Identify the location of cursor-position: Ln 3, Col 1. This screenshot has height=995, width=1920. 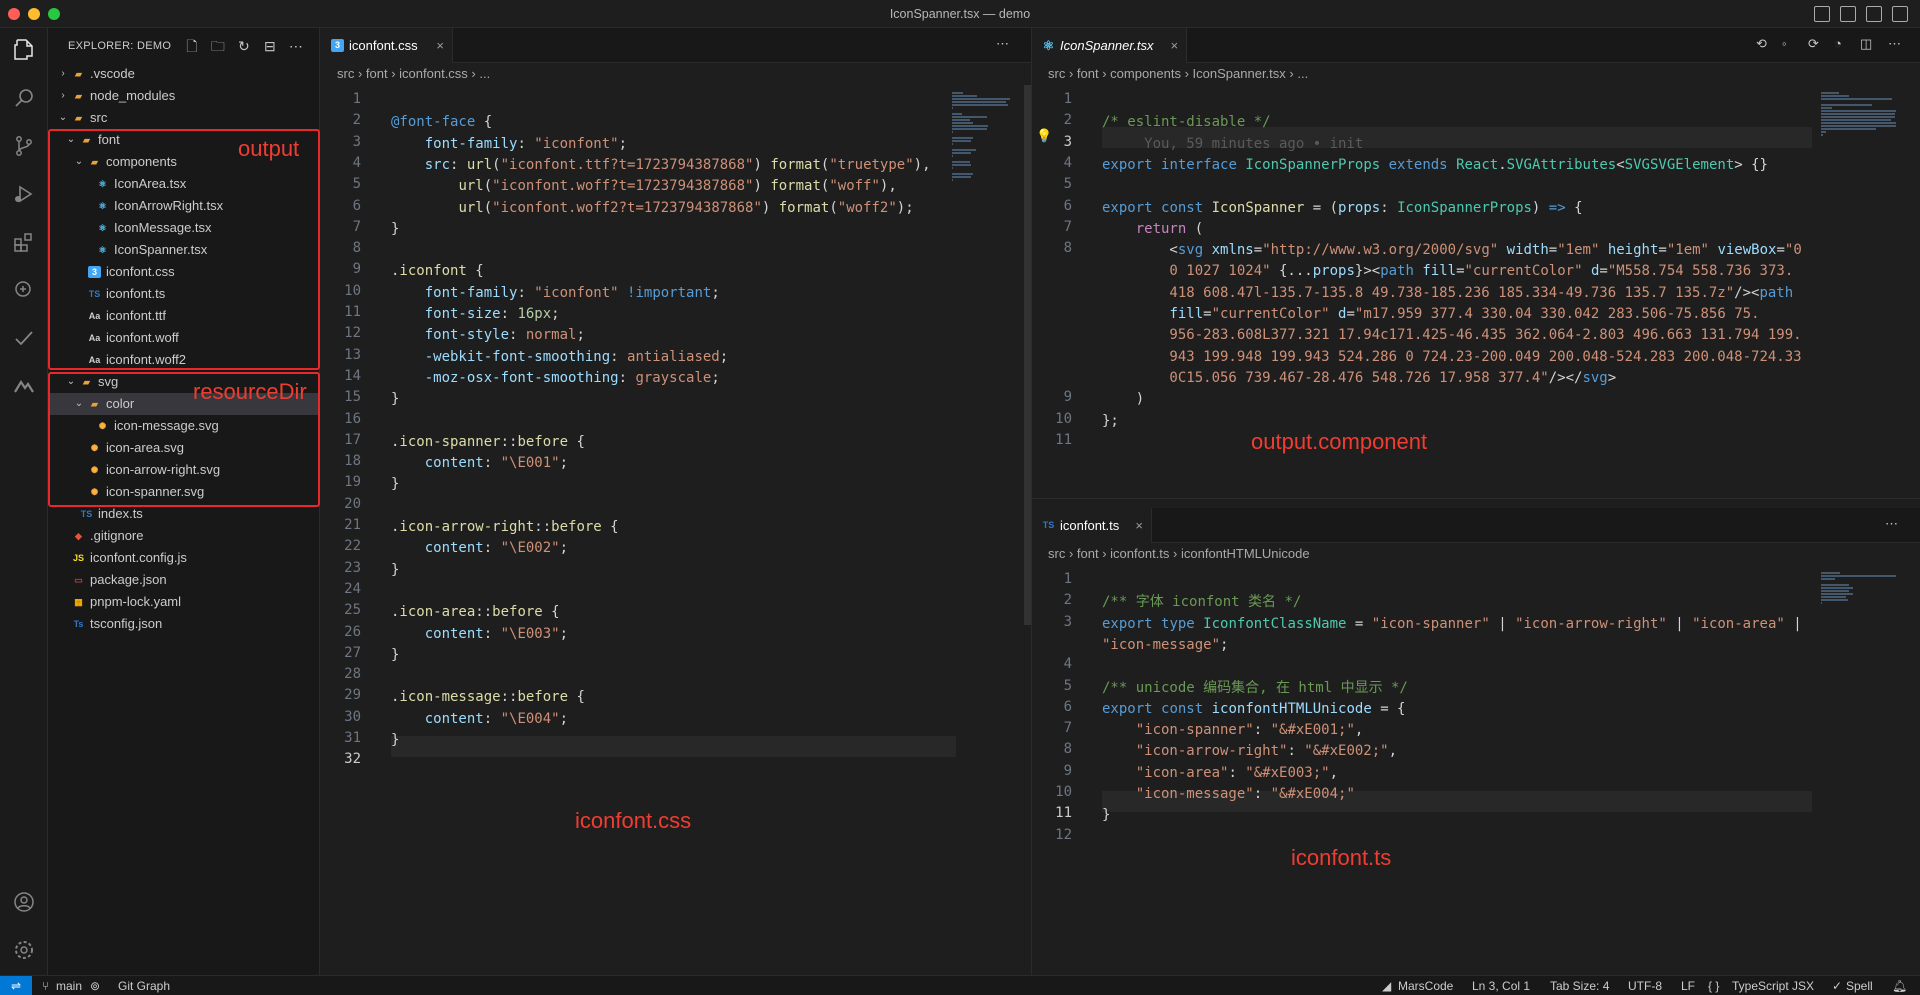
(1501, 985).